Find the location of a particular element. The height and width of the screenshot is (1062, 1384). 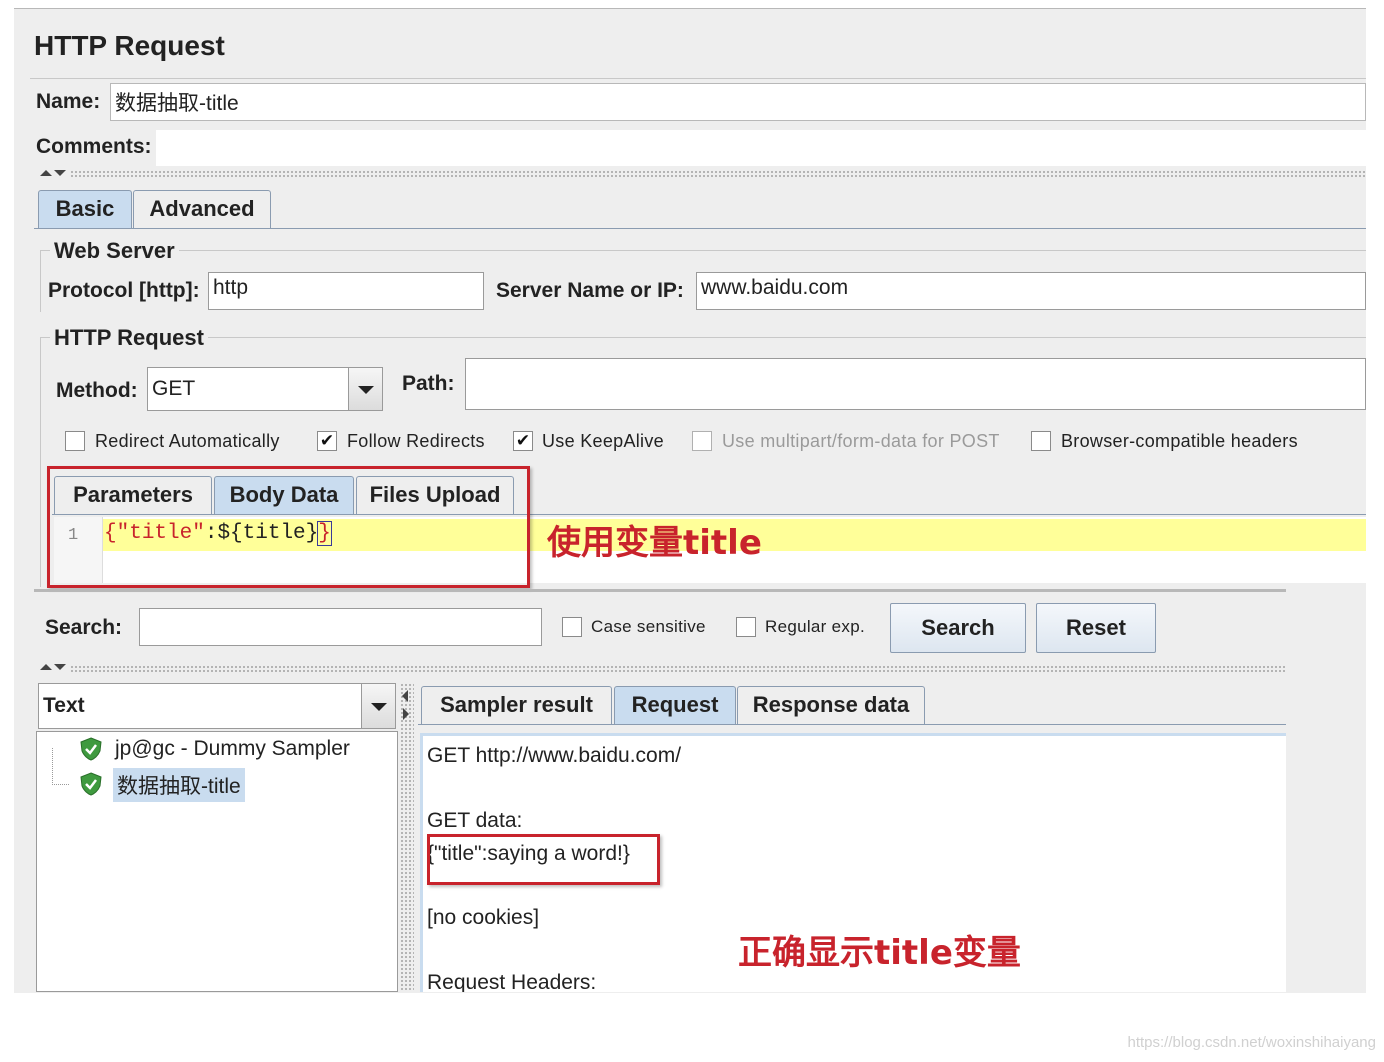

request-line-cookies: [no cookies] is located at coordinates (483, 917).